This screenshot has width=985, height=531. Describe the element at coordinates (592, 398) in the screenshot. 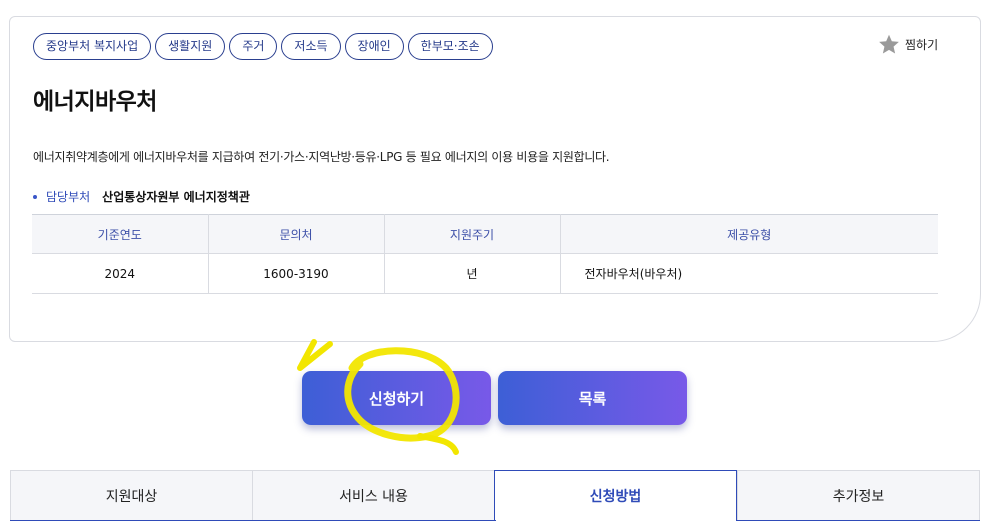

I see `list-button: 목록` at that location.